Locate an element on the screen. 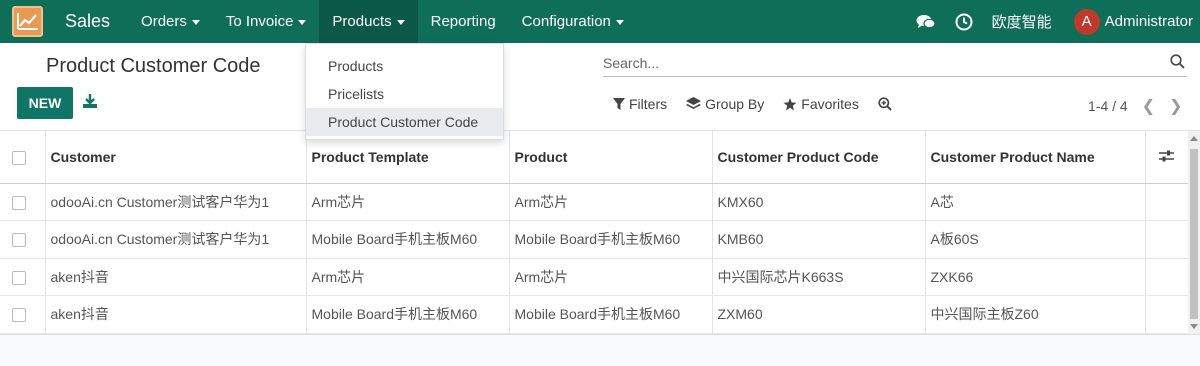  groupby-button: Group By is located at coordinates (725, 104).